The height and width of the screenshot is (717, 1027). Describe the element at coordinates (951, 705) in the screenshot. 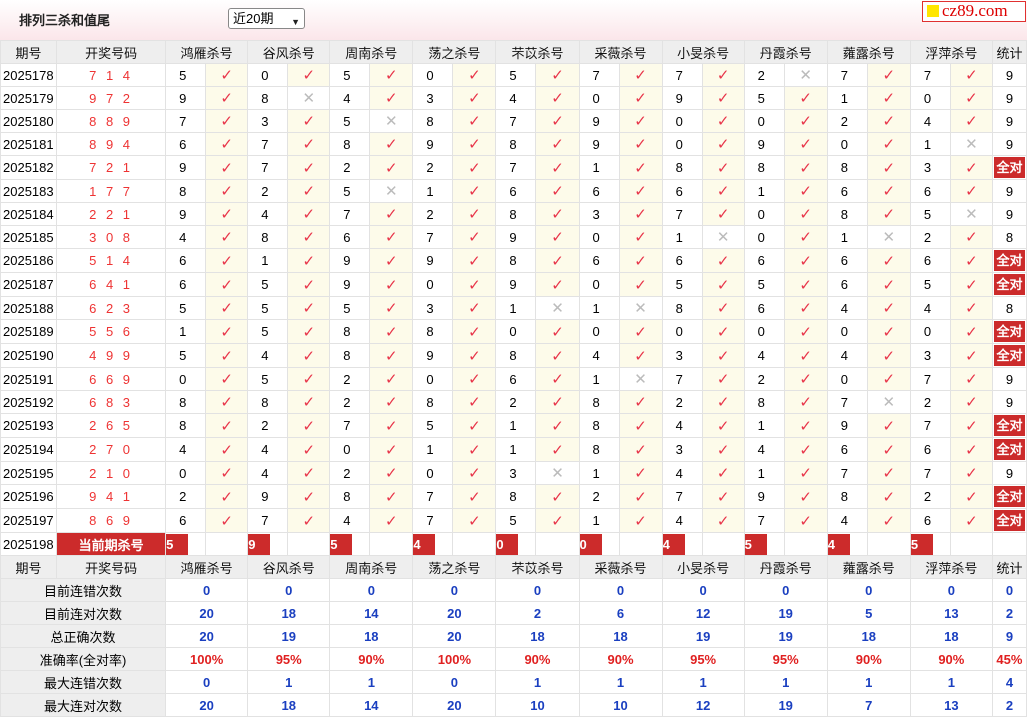

I see `summary-value: 13` at that location.